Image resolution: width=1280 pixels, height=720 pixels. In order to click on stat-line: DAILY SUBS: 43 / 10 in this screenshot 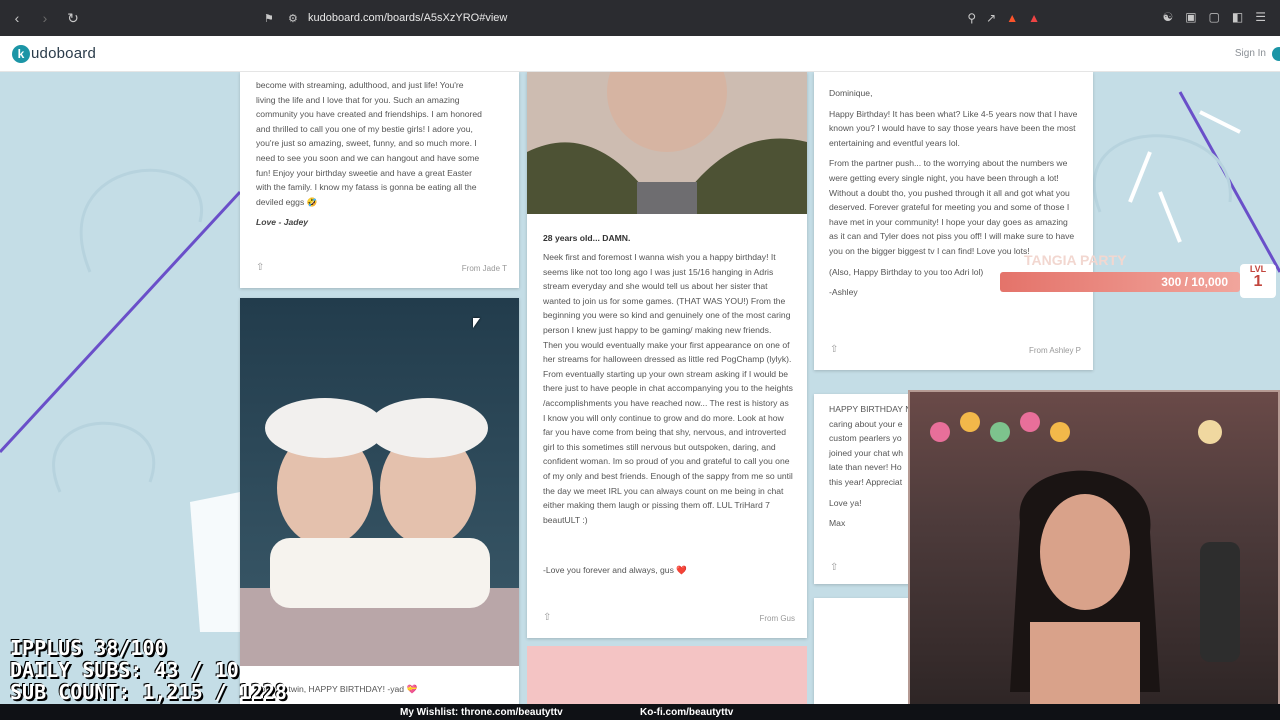, I will do `click(124, 670)`.